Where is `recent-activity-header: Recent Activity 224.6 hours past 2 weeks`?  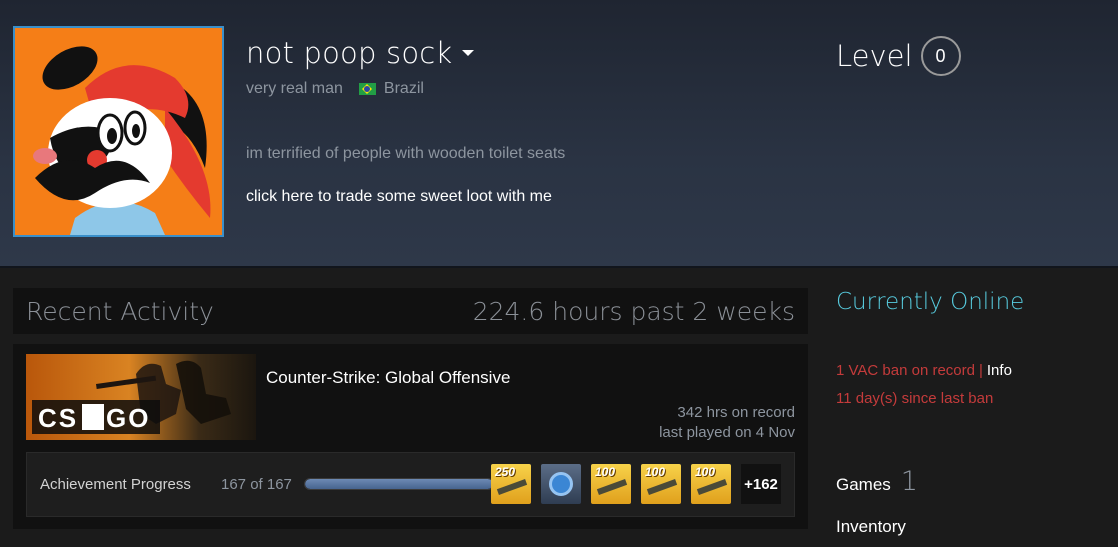
recent-activity-header: Recent Activity 224.6 hours past 2 weeks is located at coordinates (410, 311).